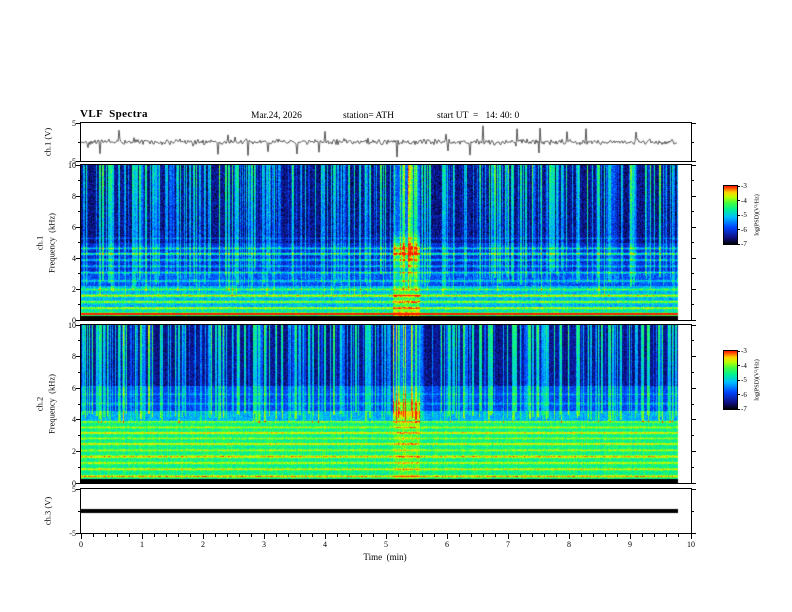 This screenshot has width=792, height=612. Describe the element at coordinates (447, 544) in the screenshot. I see `x-tick-label: 6` at that location.